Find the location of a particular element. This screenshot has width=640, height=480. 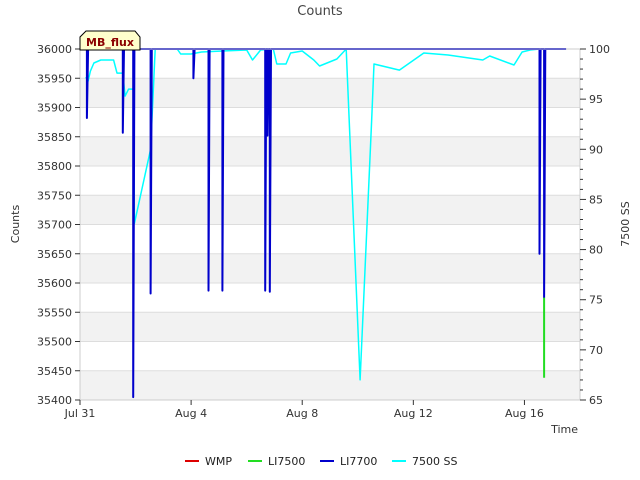

y2-axis-label: 7500 SS is located at coordinates (625, 223).